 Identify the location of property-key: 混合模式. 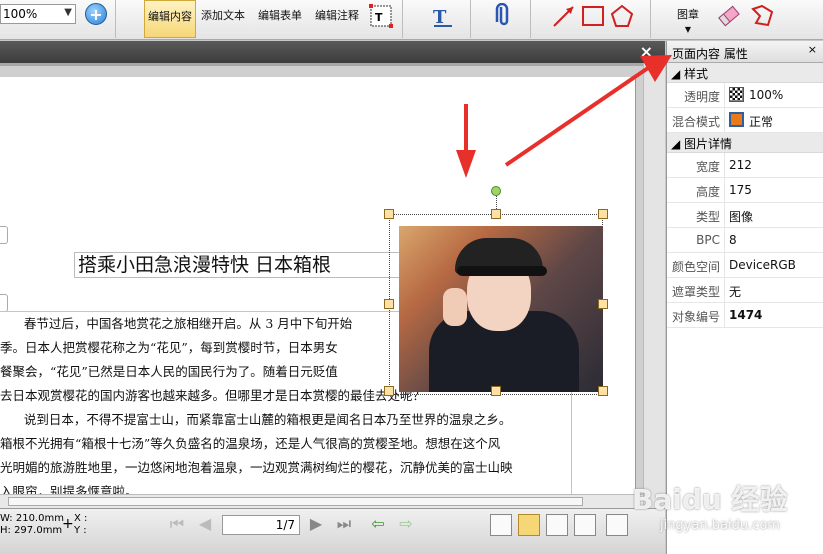
(696, 120).